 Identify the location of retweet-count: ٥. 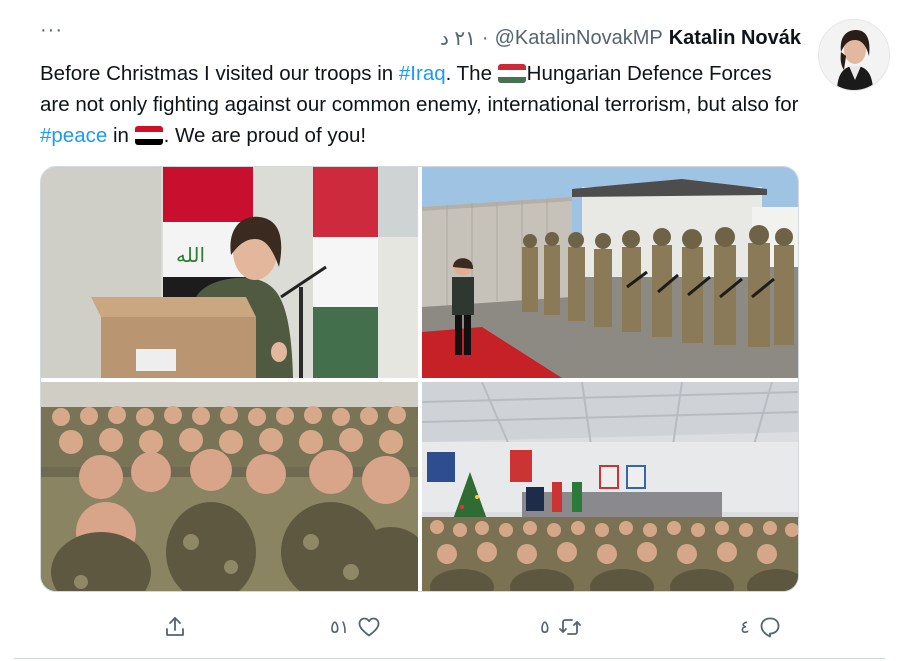
(545, 626).